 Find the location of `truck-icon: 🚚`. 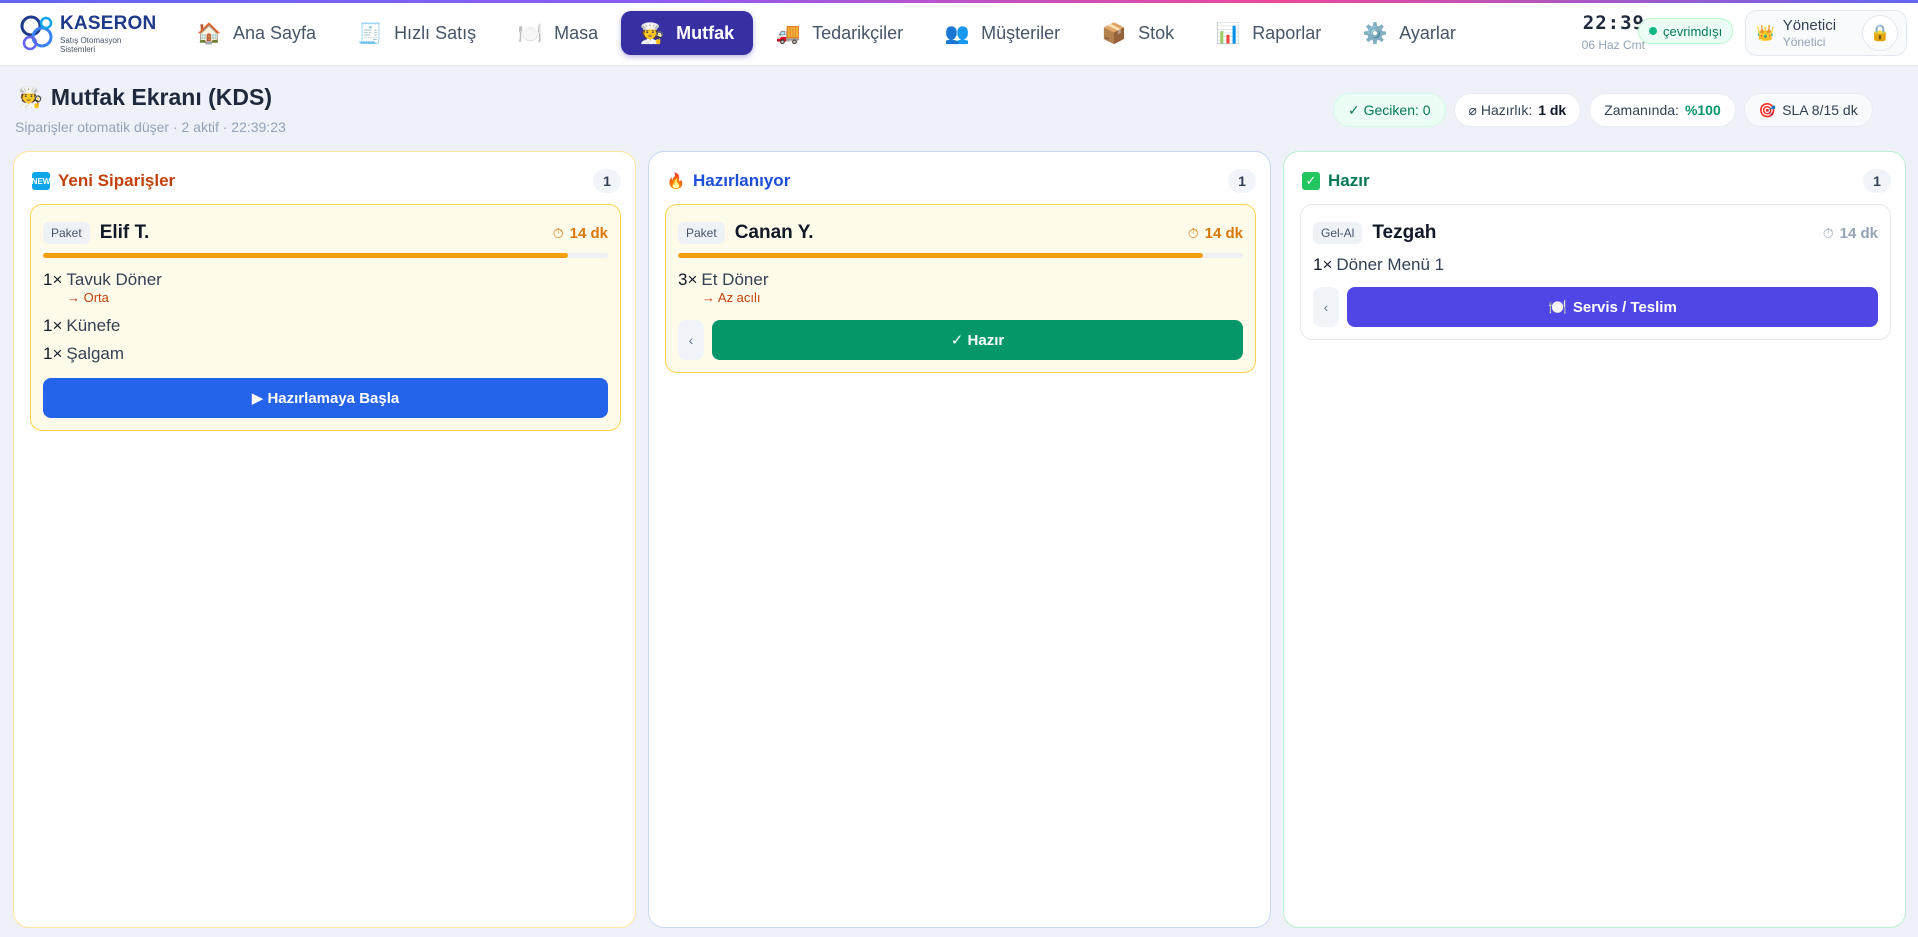

truck-icon: 🚚 is located at coordinates (788, 33).